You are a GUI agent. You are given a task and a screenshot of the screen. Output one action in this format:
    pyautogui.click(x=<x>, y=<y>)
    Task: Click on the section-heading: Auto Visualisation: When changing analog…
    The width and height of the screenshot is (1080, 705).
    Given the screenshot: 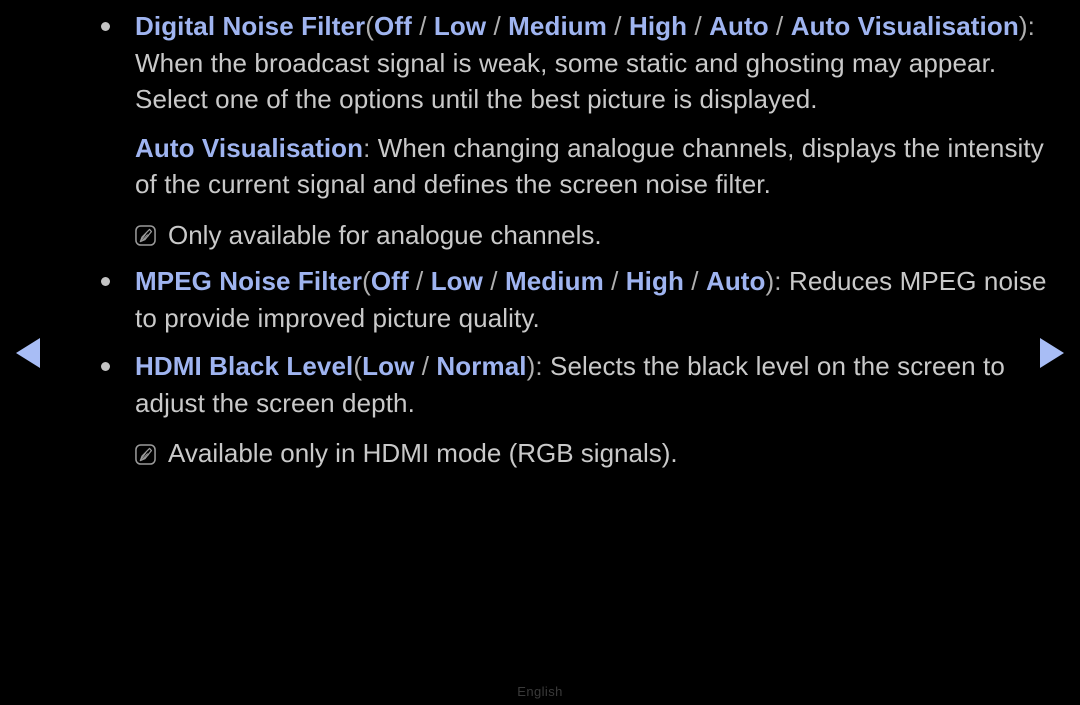 What is the action you would take?
    pyautogui.click(x=589, y=148)
    